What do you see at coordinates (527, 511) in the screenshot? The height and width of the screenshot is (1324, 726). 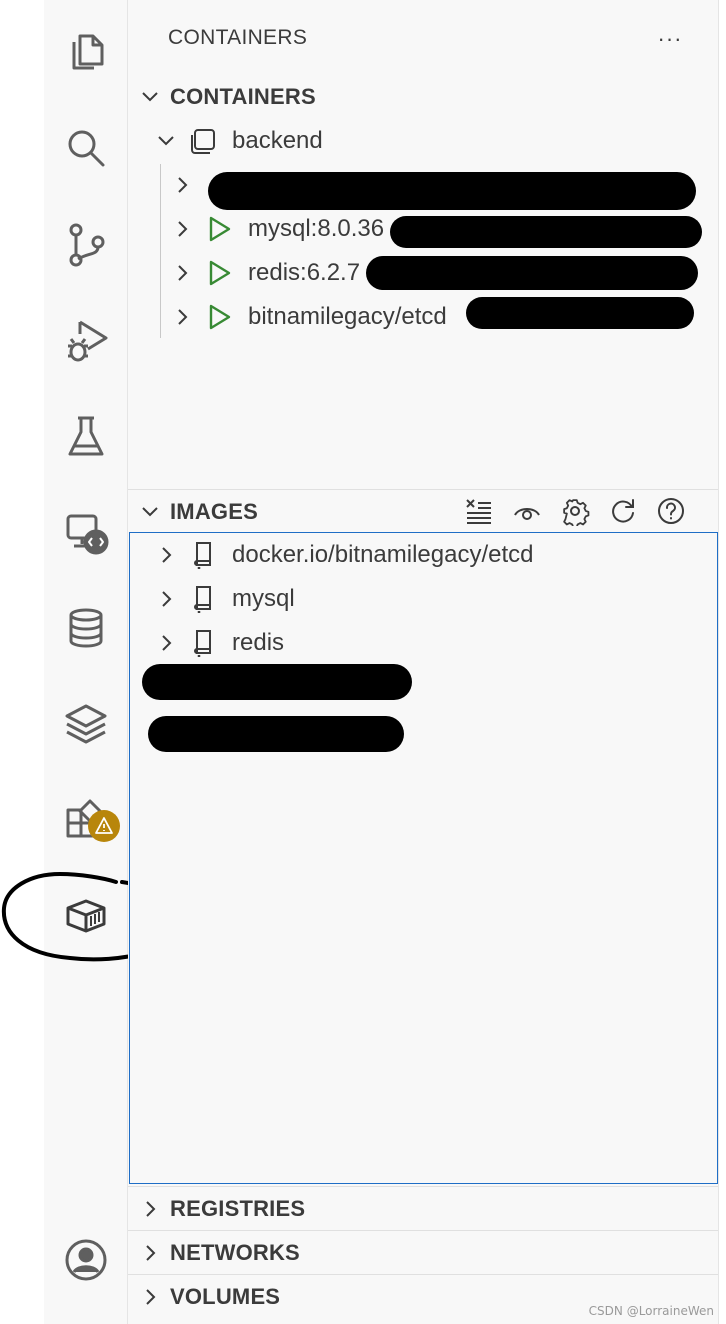 I see `eye-icon` at bounding box center [527, 511].